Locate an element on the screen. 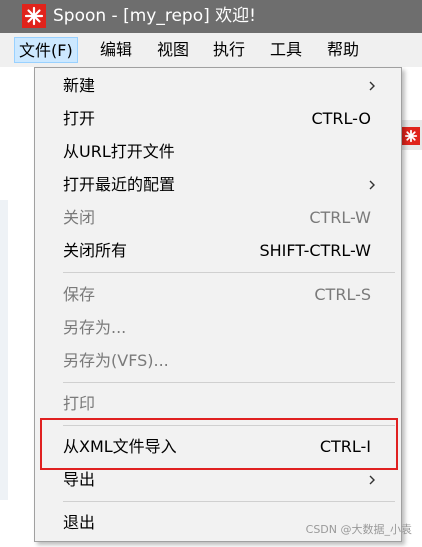  menu-item-open: 打开 CTRL-O is located at coordinates (220, 119).